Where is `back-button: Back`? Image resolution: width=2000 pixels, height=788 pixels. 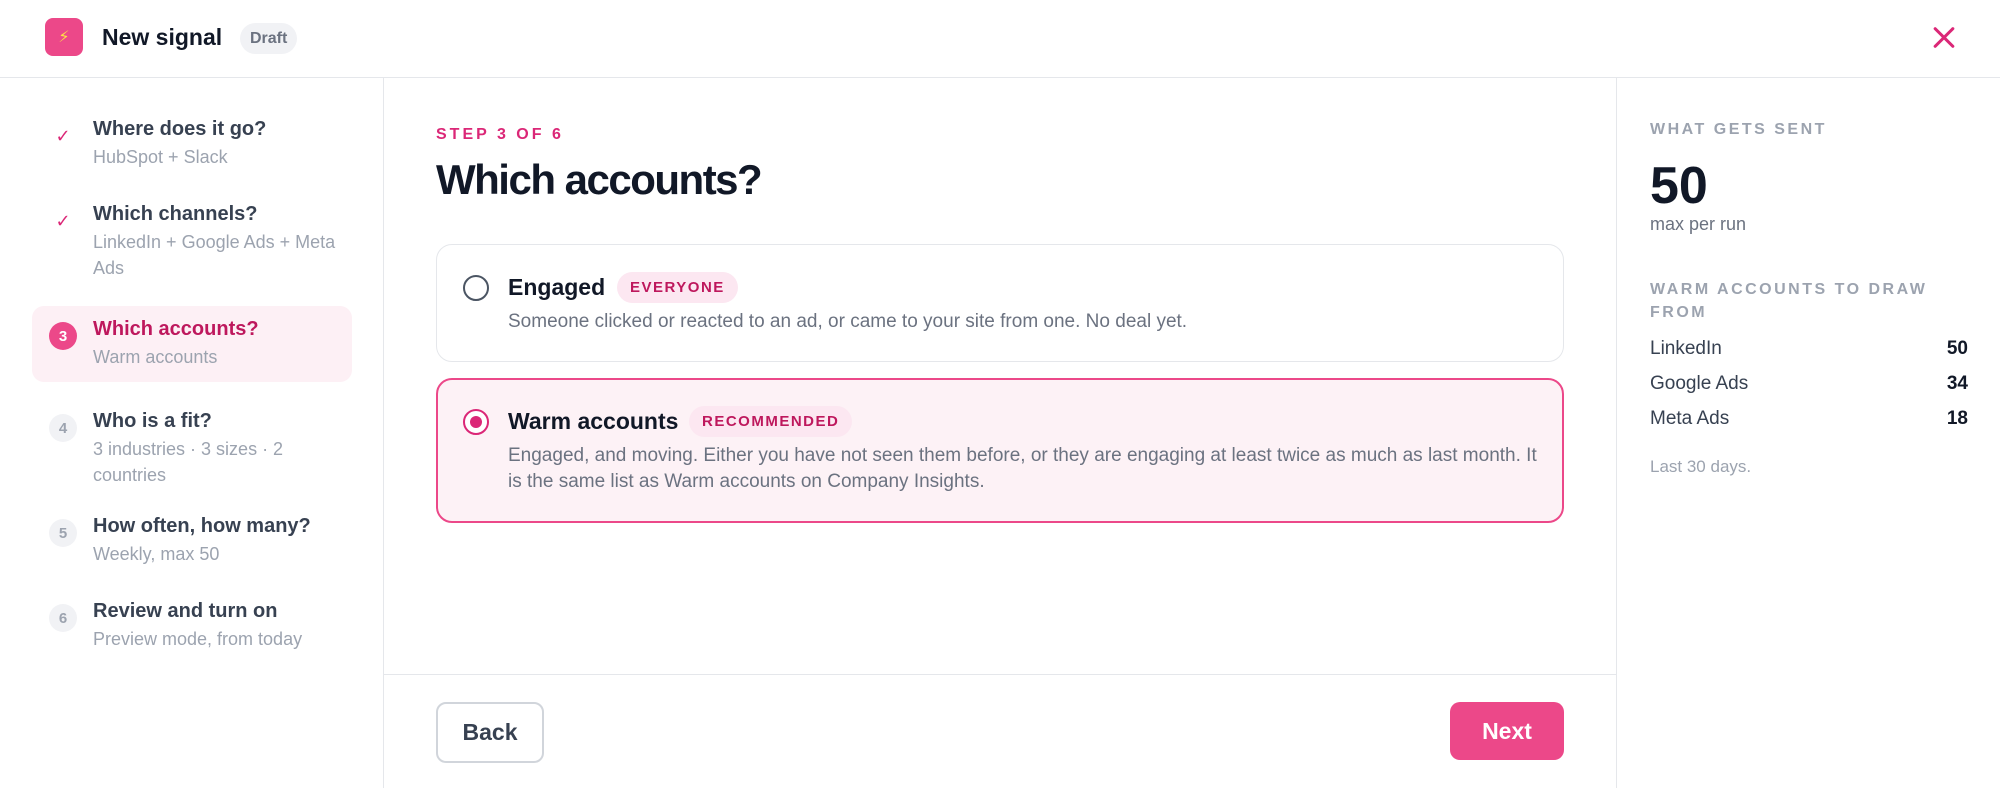 back-button: Back is located at coordinates (490, 732).